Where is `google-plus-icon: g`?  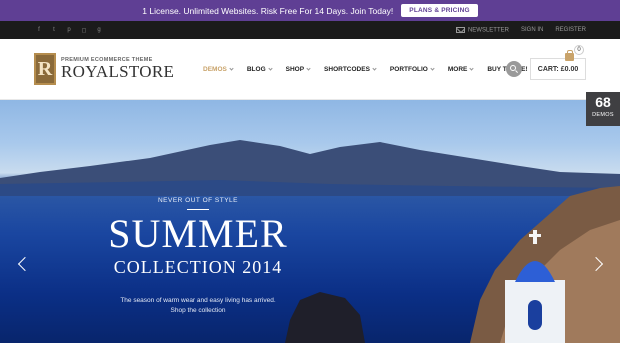 google-plus-icon: g is located at coordinates (99, 30).